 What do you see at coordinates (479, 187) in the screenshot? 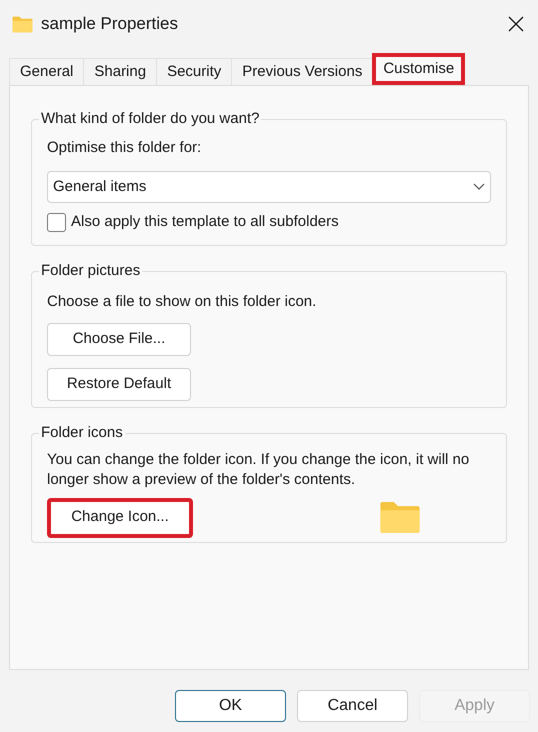
I see `chevron-down-icon` at bounding box center [479, 187].